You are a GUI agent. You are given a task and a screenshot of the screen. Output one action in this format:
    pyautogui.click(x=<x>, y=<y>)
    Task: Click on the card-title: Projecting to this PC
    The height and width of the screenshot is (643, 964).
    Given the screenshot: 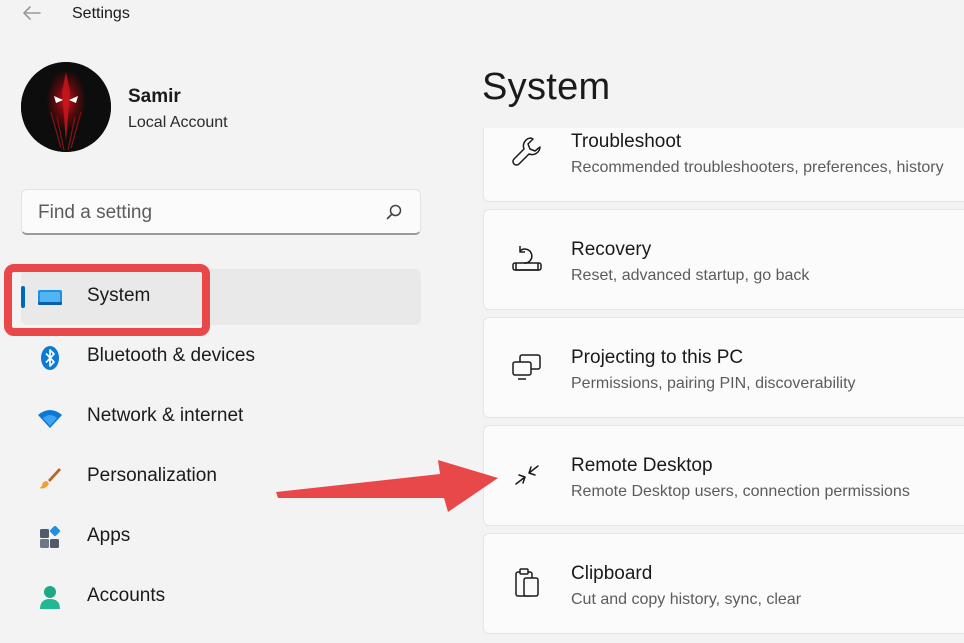 What is the action you would take?
    pyautogui.click(x=657, y=357)
    